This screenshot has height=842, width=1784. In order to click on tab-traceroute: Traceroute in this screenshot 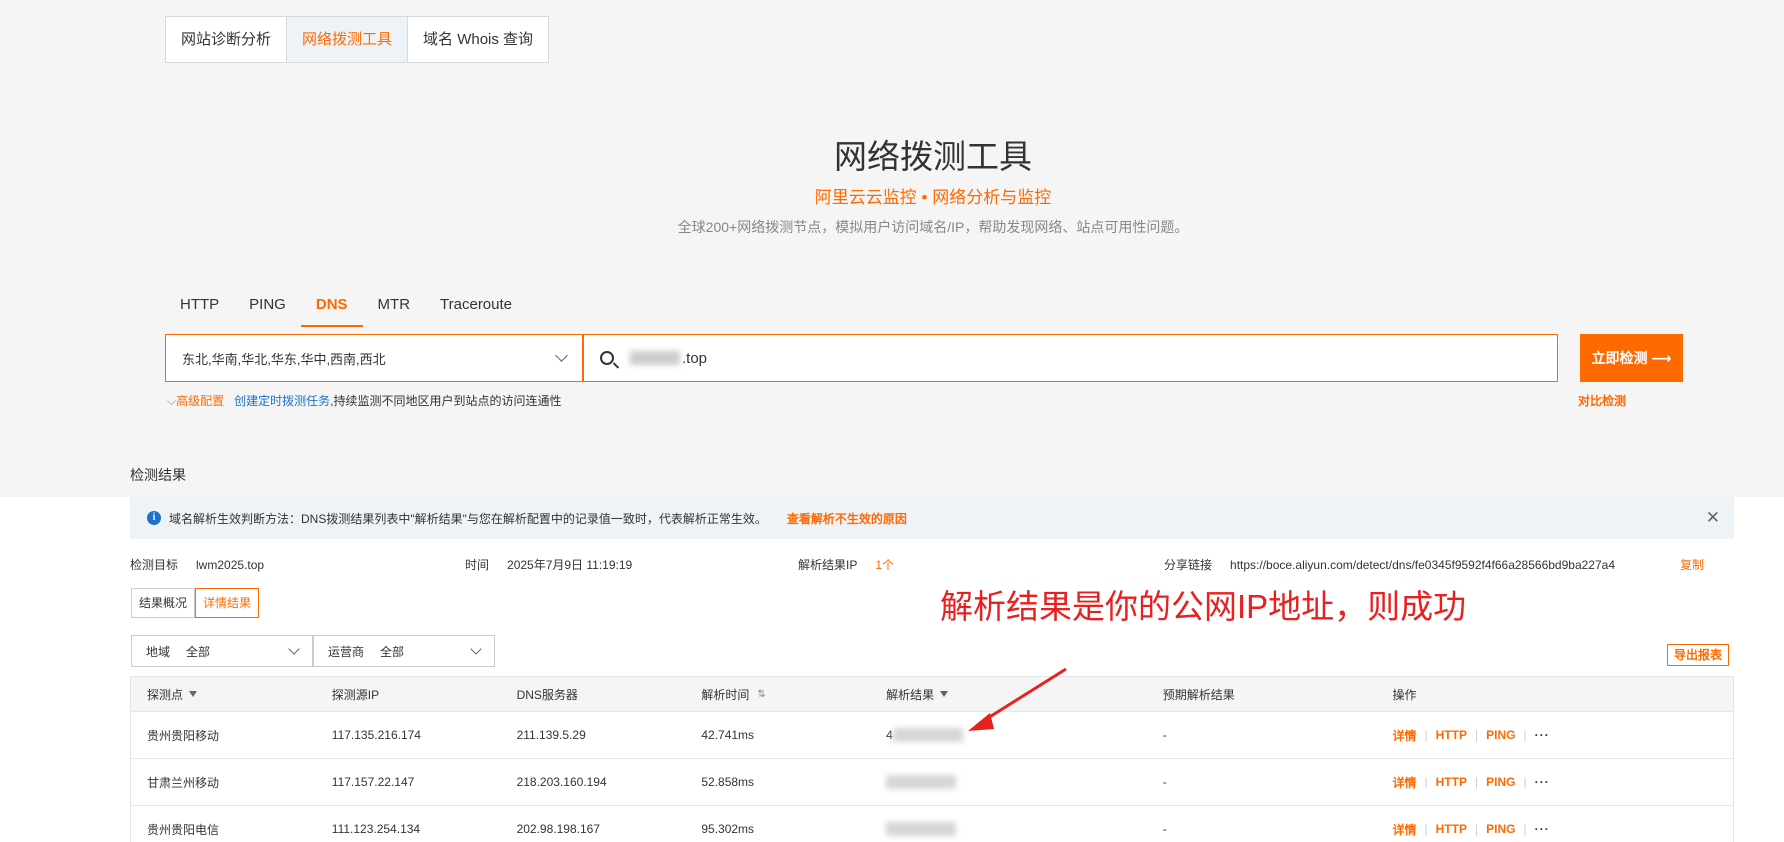, I will do `click(476, 310)`.